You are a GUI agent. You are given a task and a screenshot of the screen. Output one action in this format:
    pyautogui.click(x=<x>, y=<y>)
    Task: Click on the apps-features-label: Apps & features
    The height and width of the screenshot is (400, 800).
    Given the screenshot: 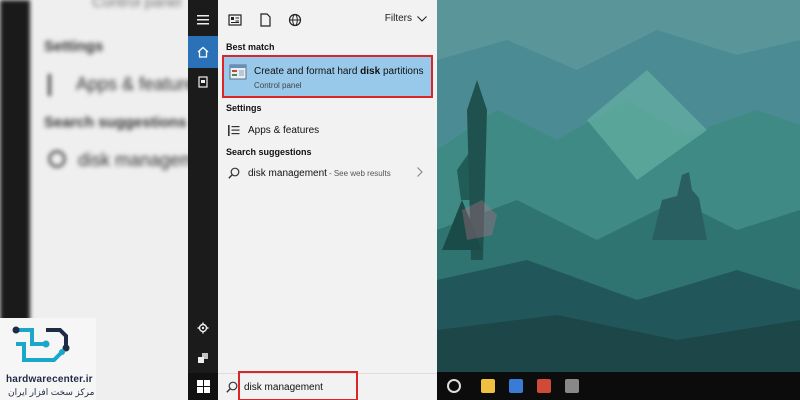 What is the action you would take?
    pyautogui.click(x=284, y=130)
    